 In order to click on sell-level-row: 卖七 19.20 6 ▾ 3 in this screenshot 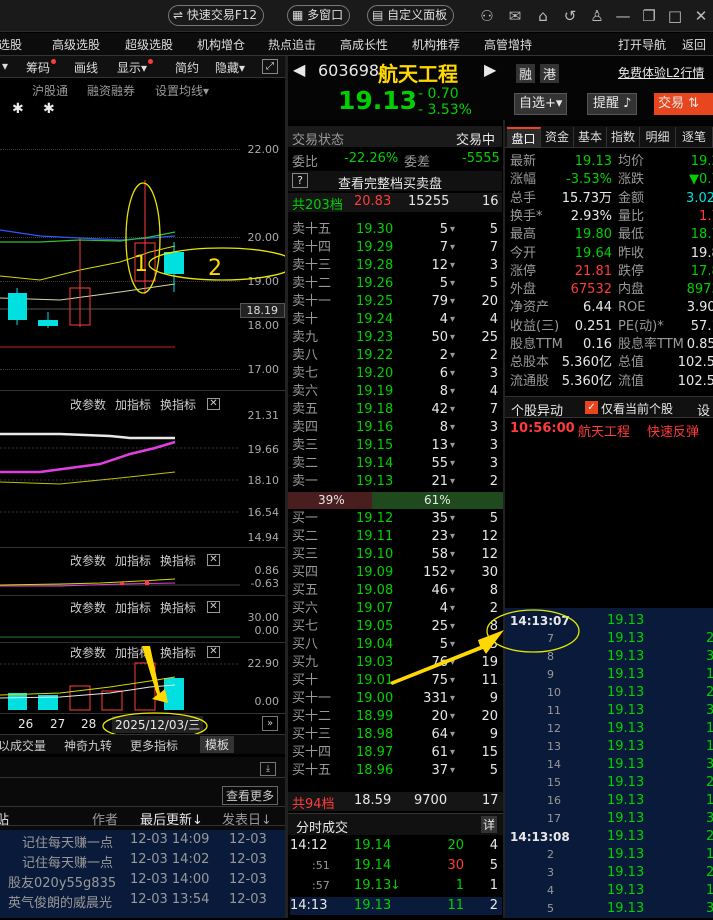, I will do `click(396, 374)`.